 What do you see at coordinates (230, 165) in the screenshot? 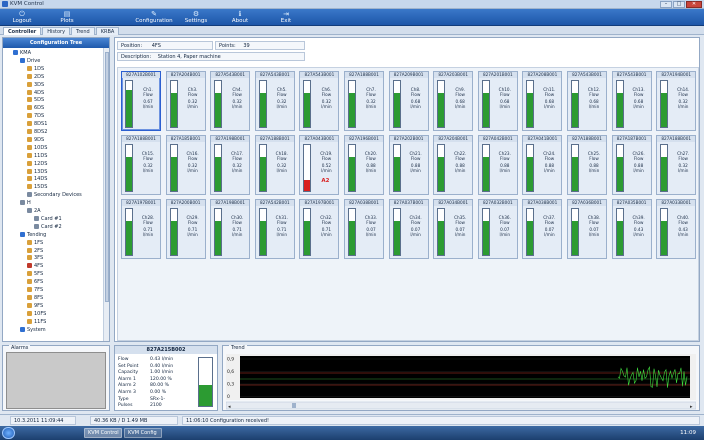
I see `channel-card: 827A198B001 Ch17. Flow 0.32 l/min` at bounding box center [230, 165].